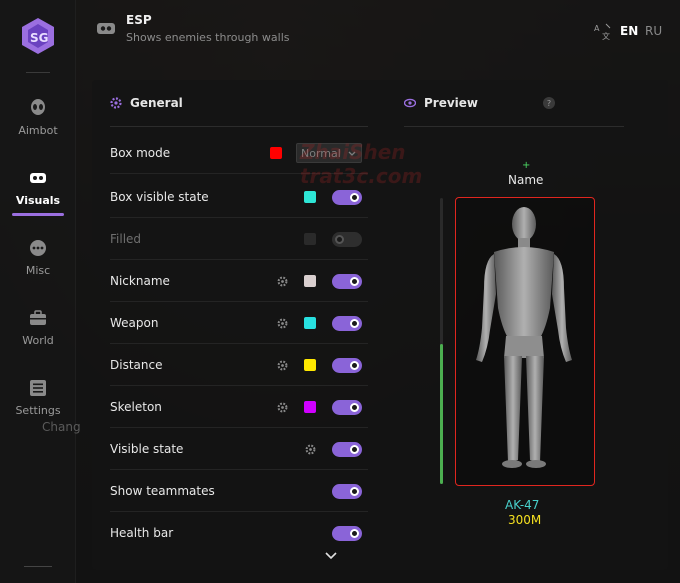  I want to click on sidebar-item-label: Aimbot, so click(38, 130).